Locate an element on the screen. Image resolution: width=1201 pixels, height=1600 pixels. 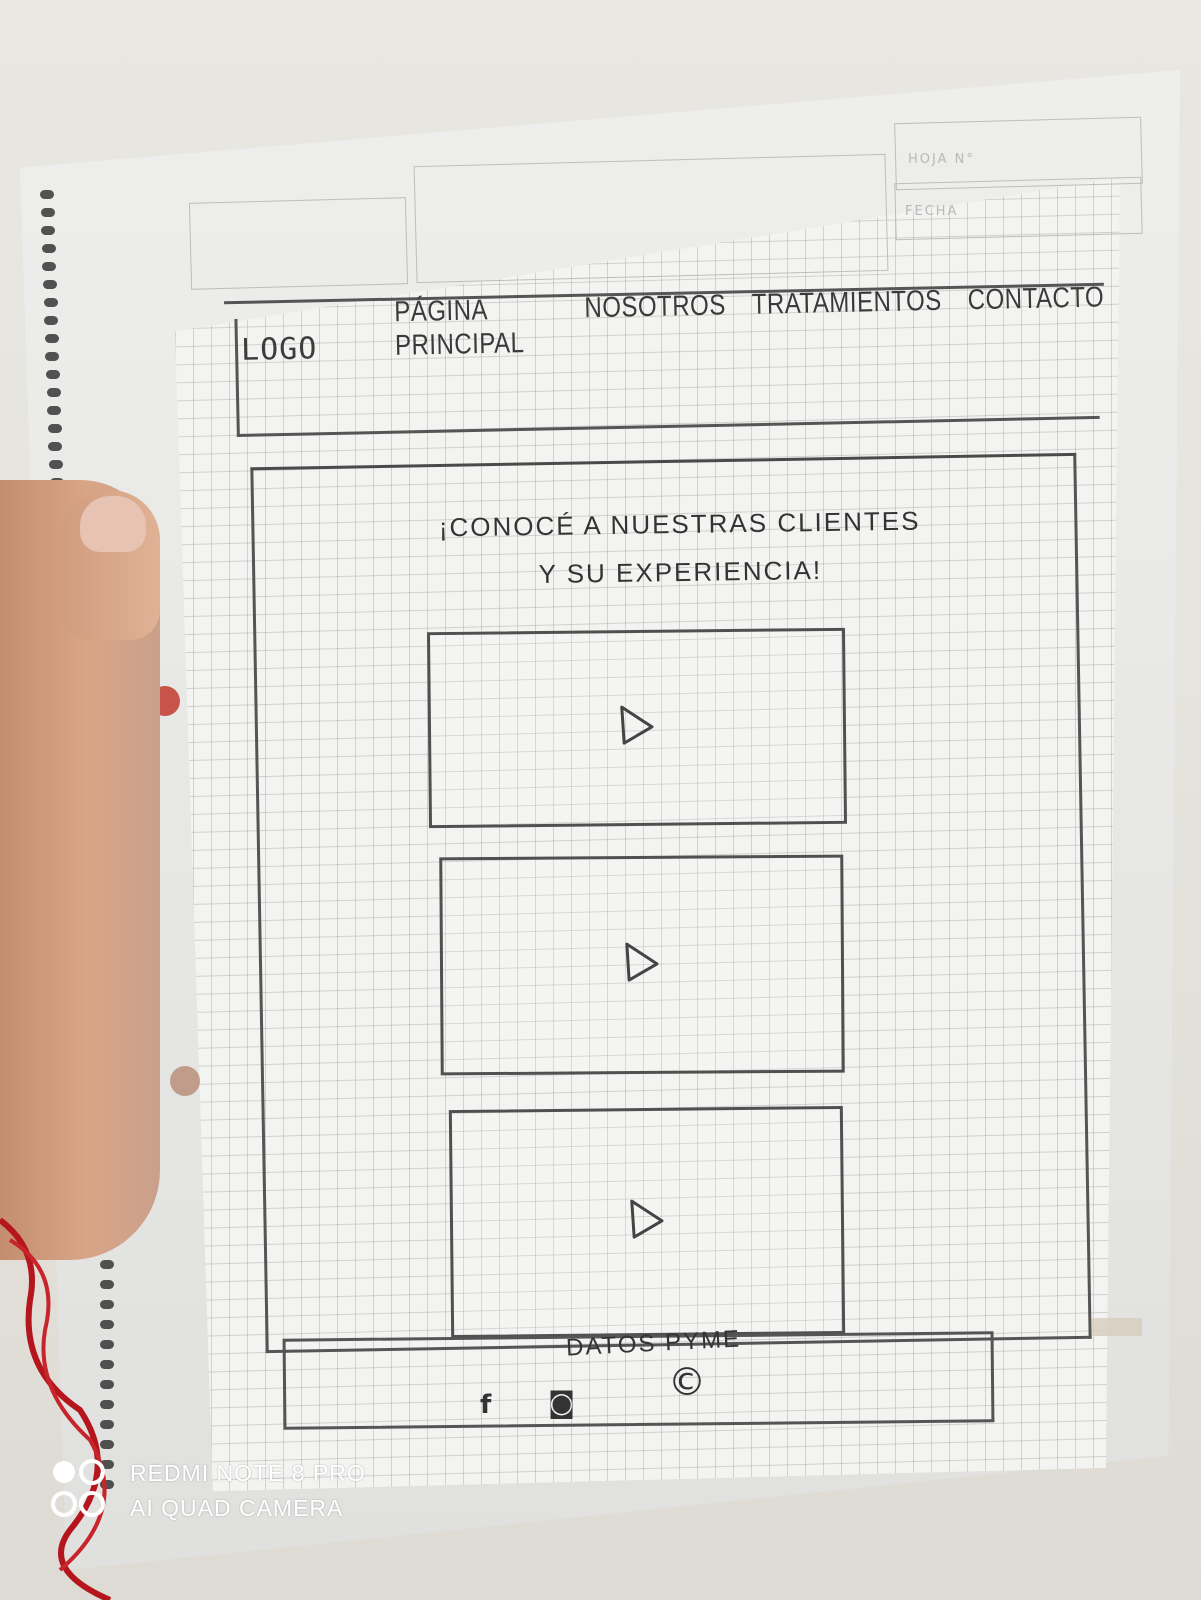
nav-item-treatments: TRATAMIENTOS is located at coordinates (846, 320).